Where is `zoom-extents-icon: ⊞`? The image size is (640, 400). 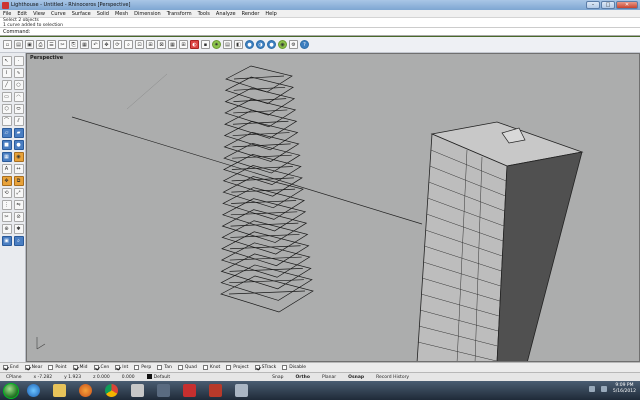 zoom-extents-icon: ⊞ is located at coordinates (150, 44).